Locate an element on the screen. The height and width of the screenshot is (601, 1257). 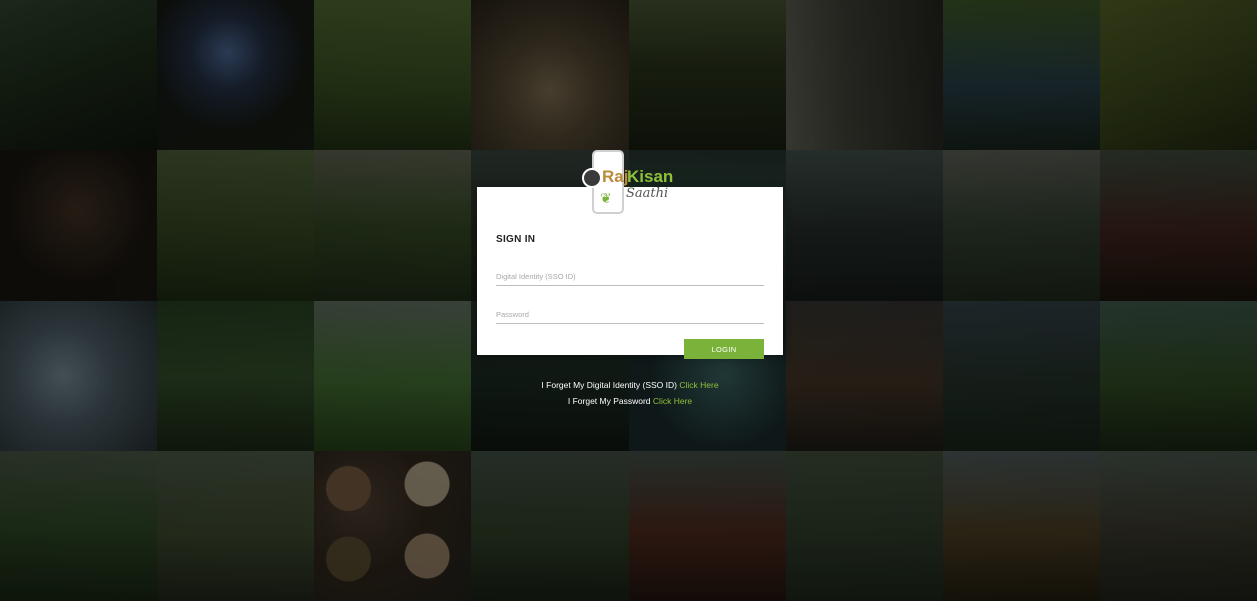
sprout-icon: ❦ is located at coordinates (606, 198).